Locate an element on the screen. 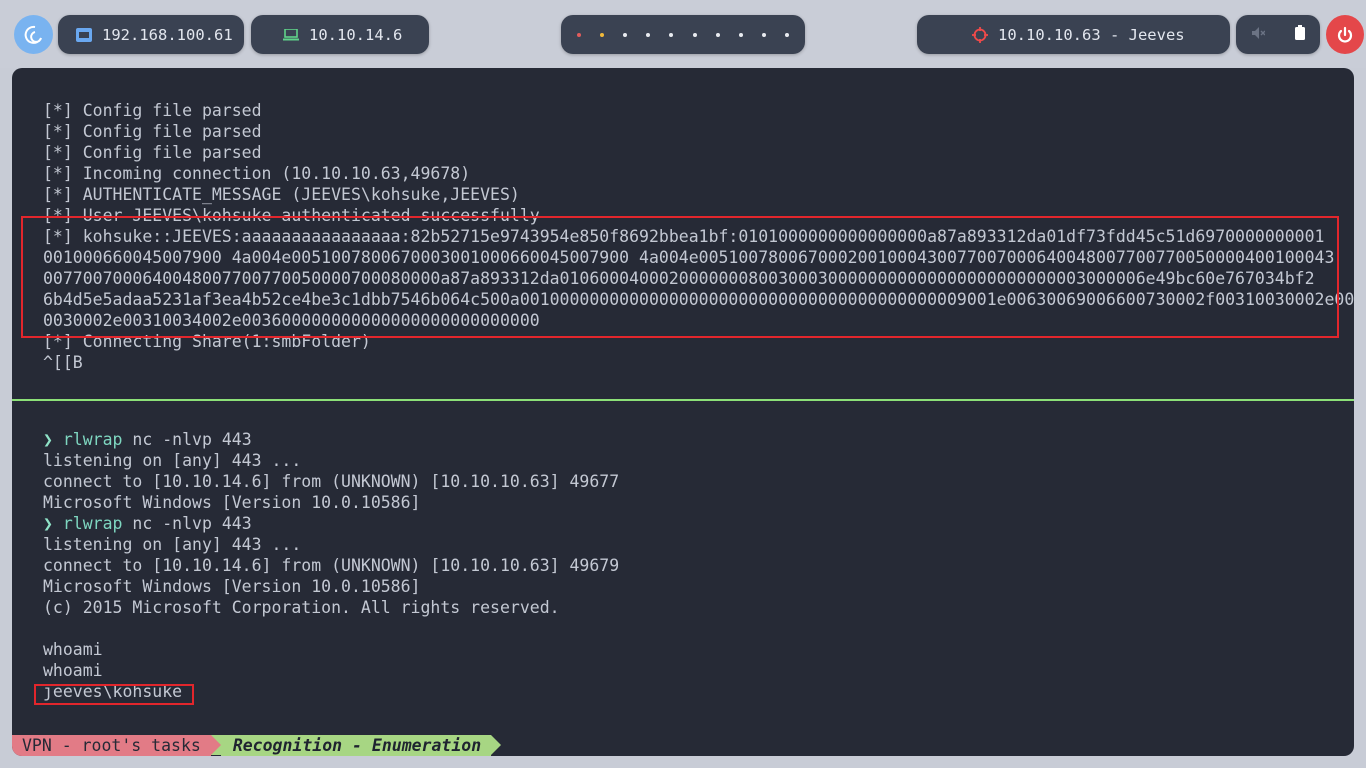 The image size is (1366, 768). workspaces is located at coordinates (683, 34).